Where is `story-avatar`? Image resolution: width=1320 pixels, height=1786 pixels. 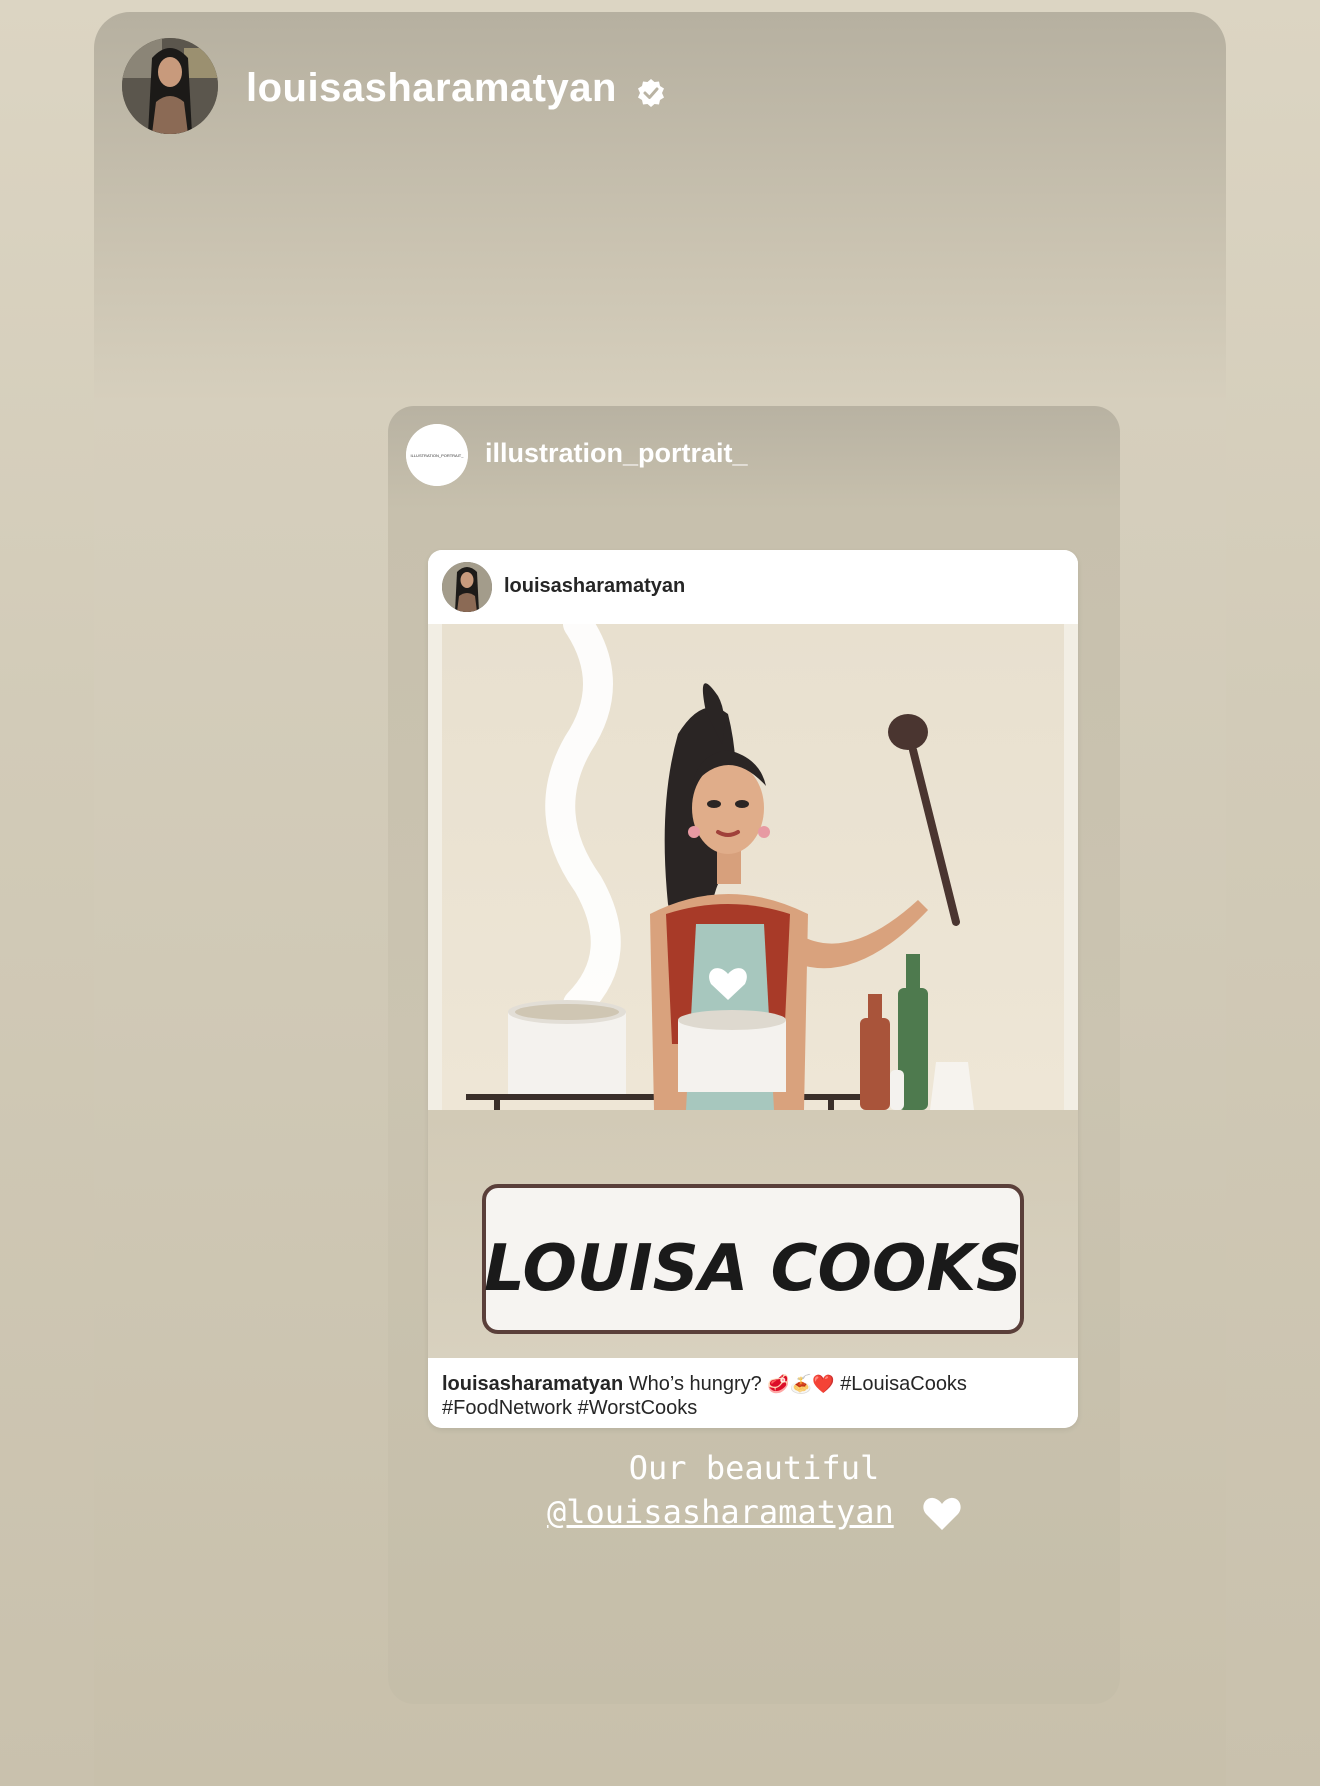 story-avatar is located at coordinates (170, 86).